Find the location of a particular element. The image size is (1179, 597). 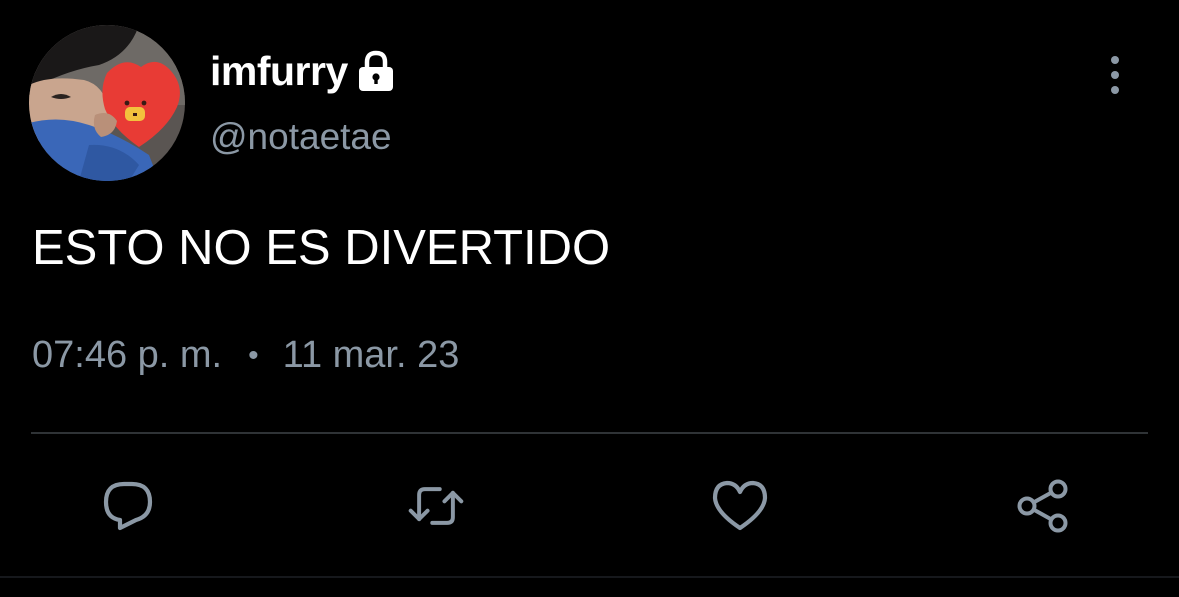

avatar is located at coordinates (107, 103).